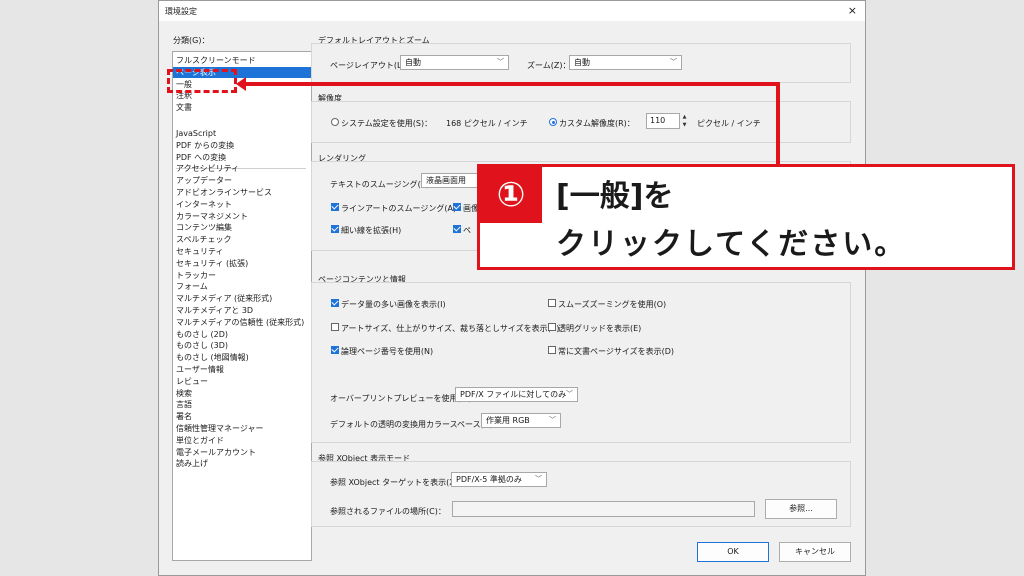 The width and height of the screenshot is (1024, 576). What do you see at coordinates (184, 404) in the screenshot?
I see `category-item: 言語` at bounding box center [184, 404].